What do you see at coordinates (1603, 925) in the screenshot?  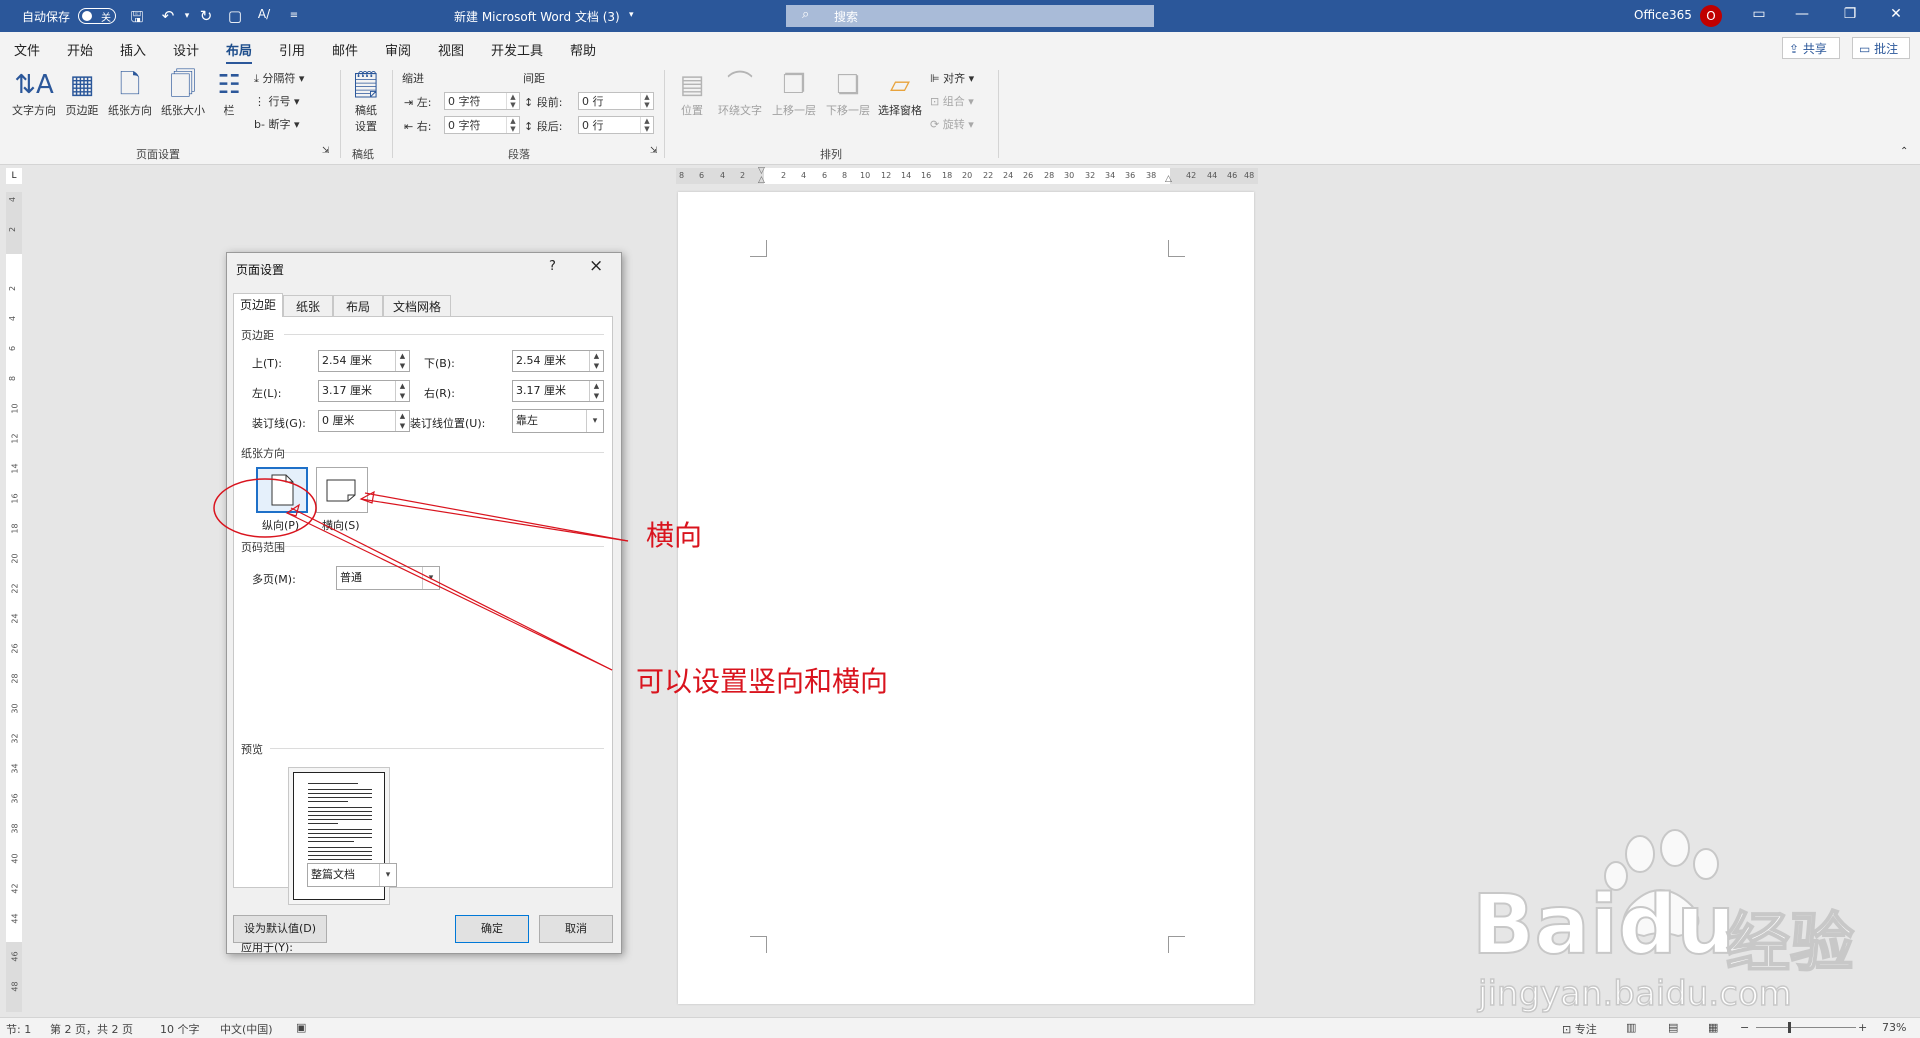 I see `watermark-brand: Baidu` at bounding box center [1603, 925].